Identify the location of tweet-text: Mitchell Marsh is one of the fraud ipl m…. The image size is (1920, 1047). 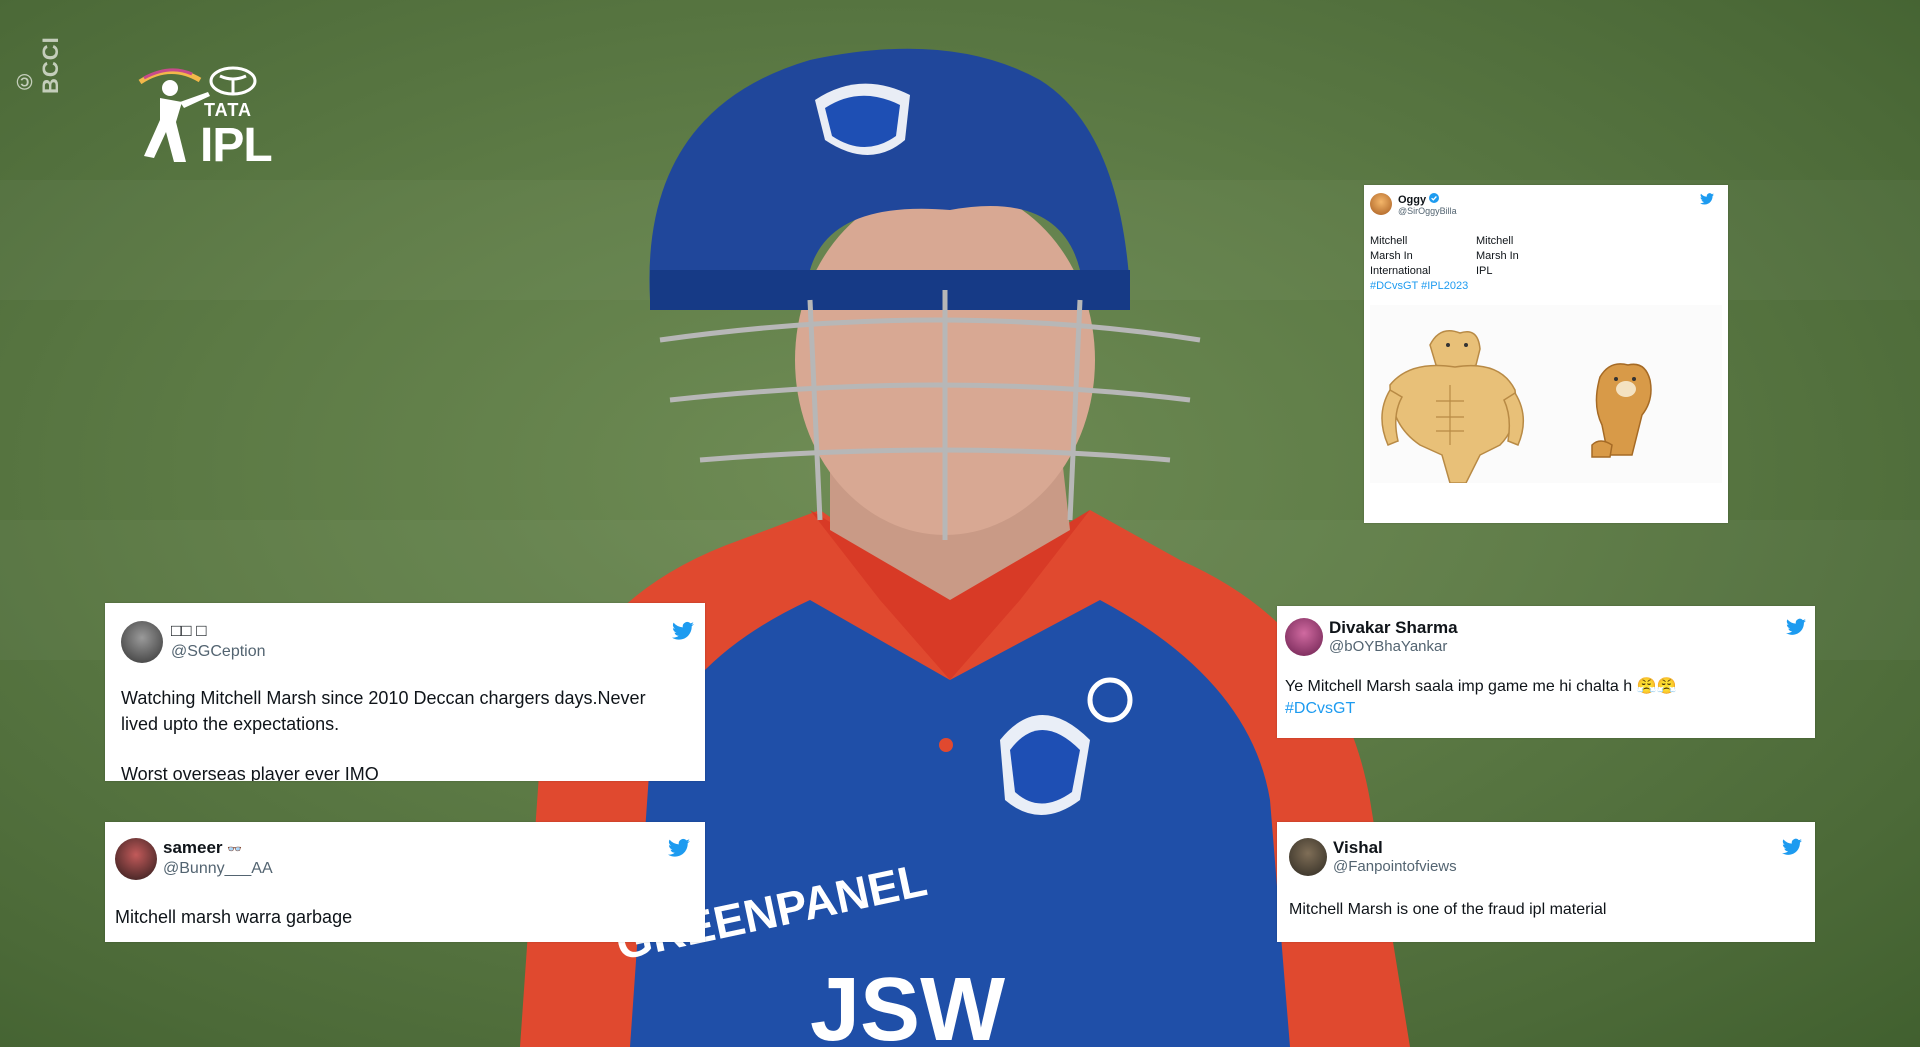
(1448, 909).